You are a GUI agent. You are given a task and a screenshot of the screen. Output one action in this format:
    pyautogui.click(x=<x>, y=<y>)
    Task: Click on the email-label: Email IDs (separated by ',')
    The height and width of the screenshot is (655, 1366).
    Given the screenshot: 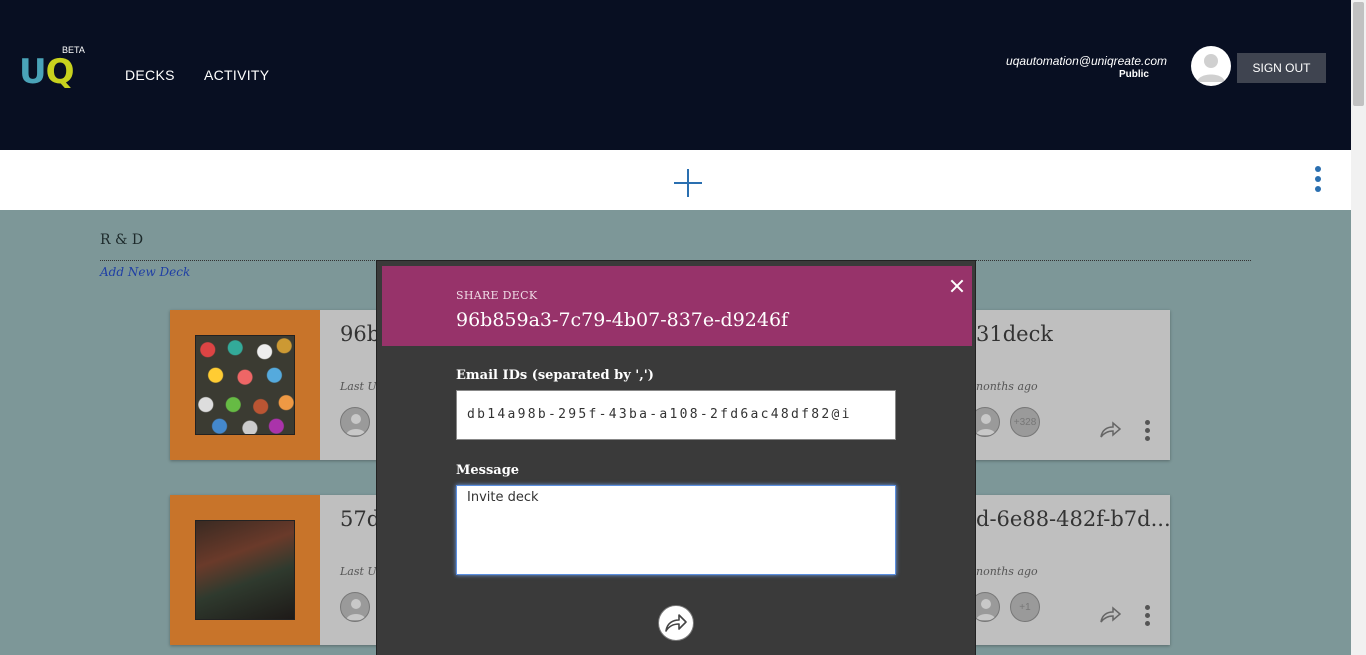 What is the action you would take?
    pyautogui.click(x=555, y=375)
    